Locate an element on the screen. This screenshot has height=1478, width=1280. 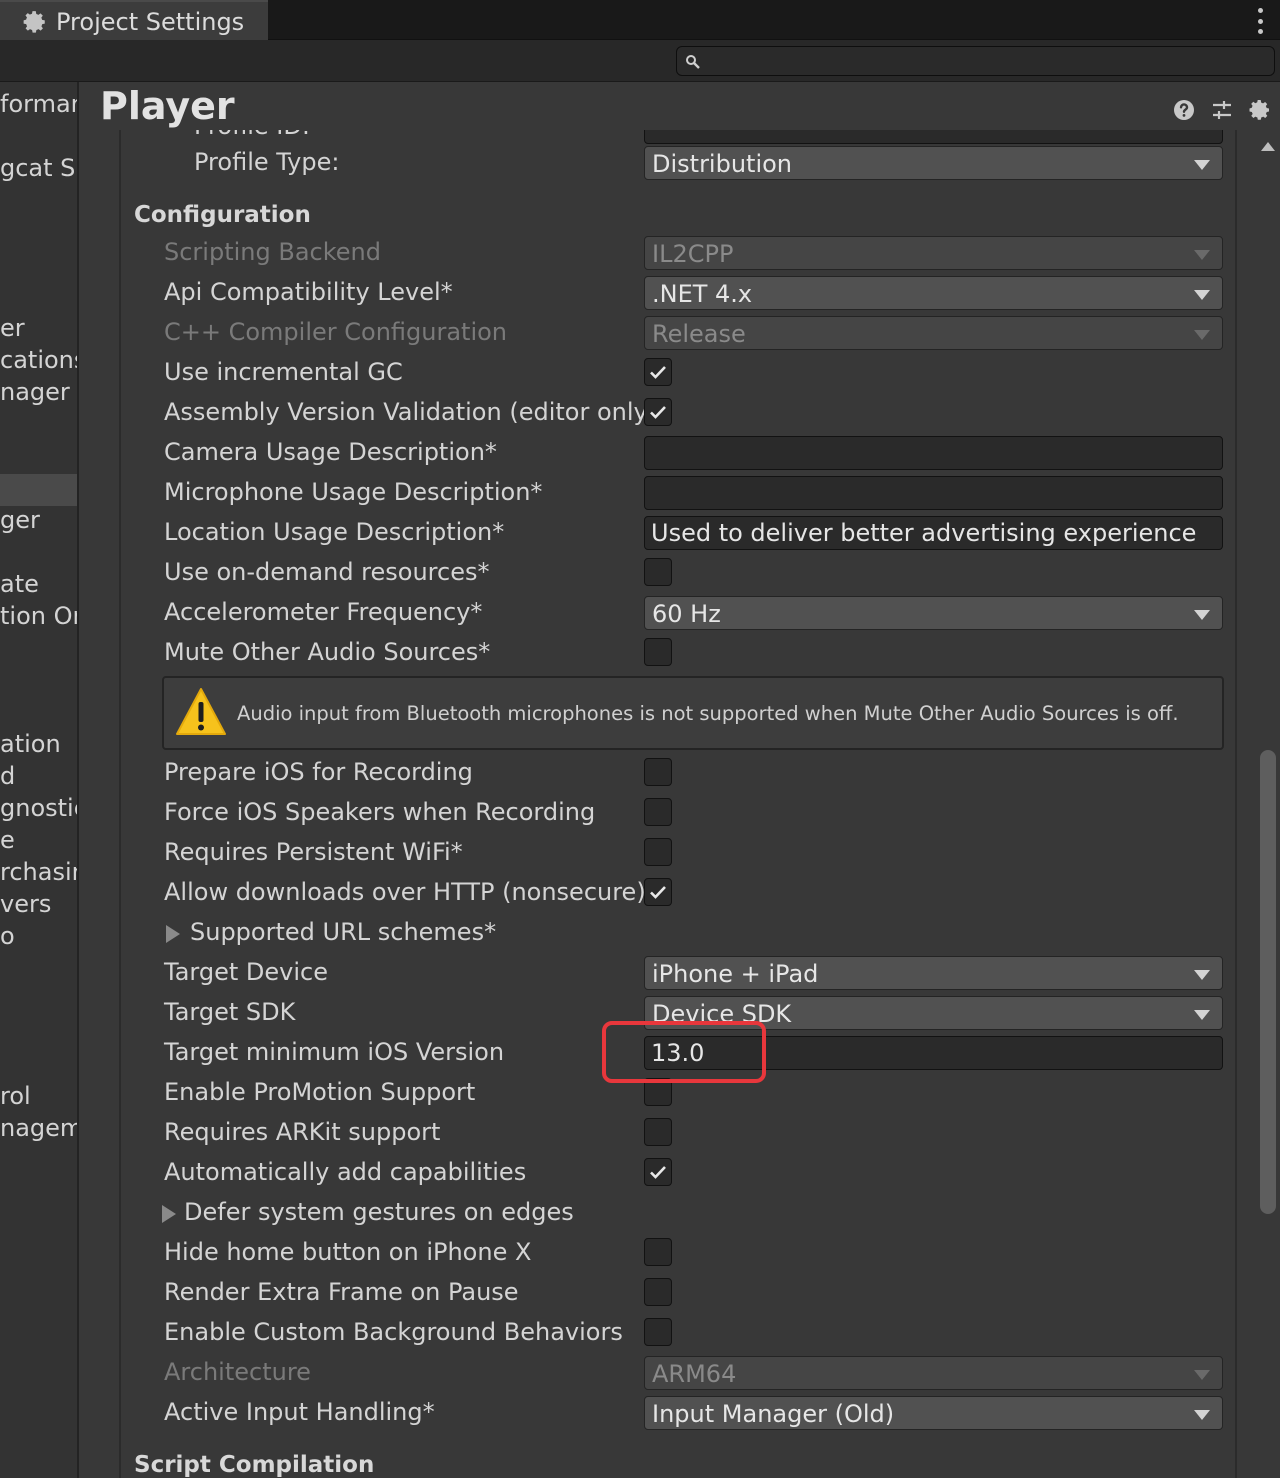
promotion-label: Enable ProMotion Support is located at coordinates (320, 1092).